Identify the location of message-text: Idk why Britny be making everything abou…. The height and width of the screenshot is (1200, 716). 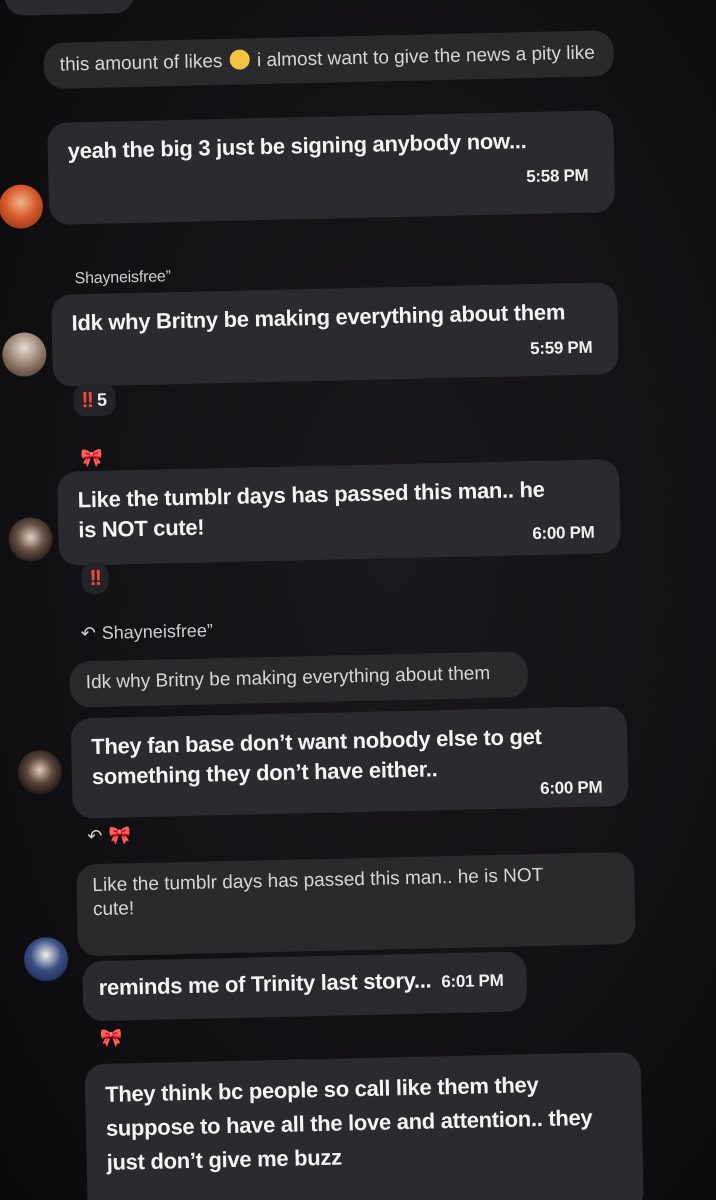
(318, 317).